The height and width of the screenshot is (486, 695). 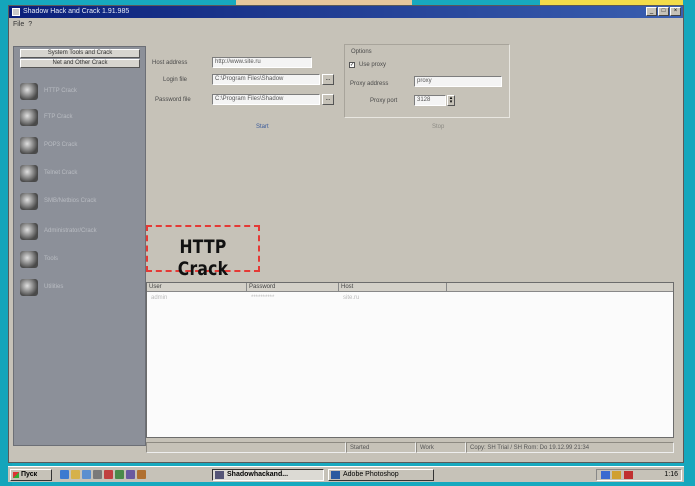 What do you see at coordinates (335, 475) in the screenshot?
I see `photoshop-icon` at bounding box center [335, 475].